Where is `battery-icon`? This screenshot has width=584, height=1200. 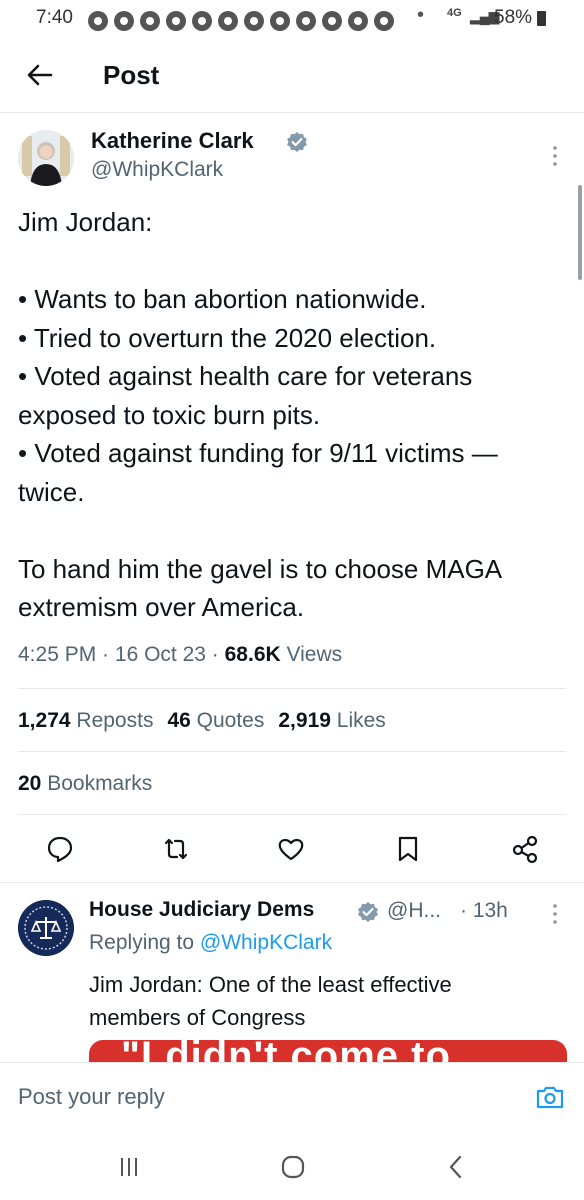 battery-icon is located at coordinates (541, 18).